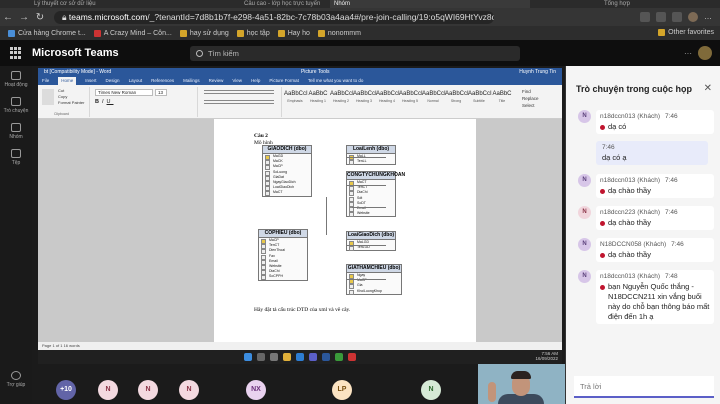 The height and width of the screenshot is (404, 720). Describe the element at coordinates (255, 81) in the screenshot. I see `tab-help: Help` at that location.